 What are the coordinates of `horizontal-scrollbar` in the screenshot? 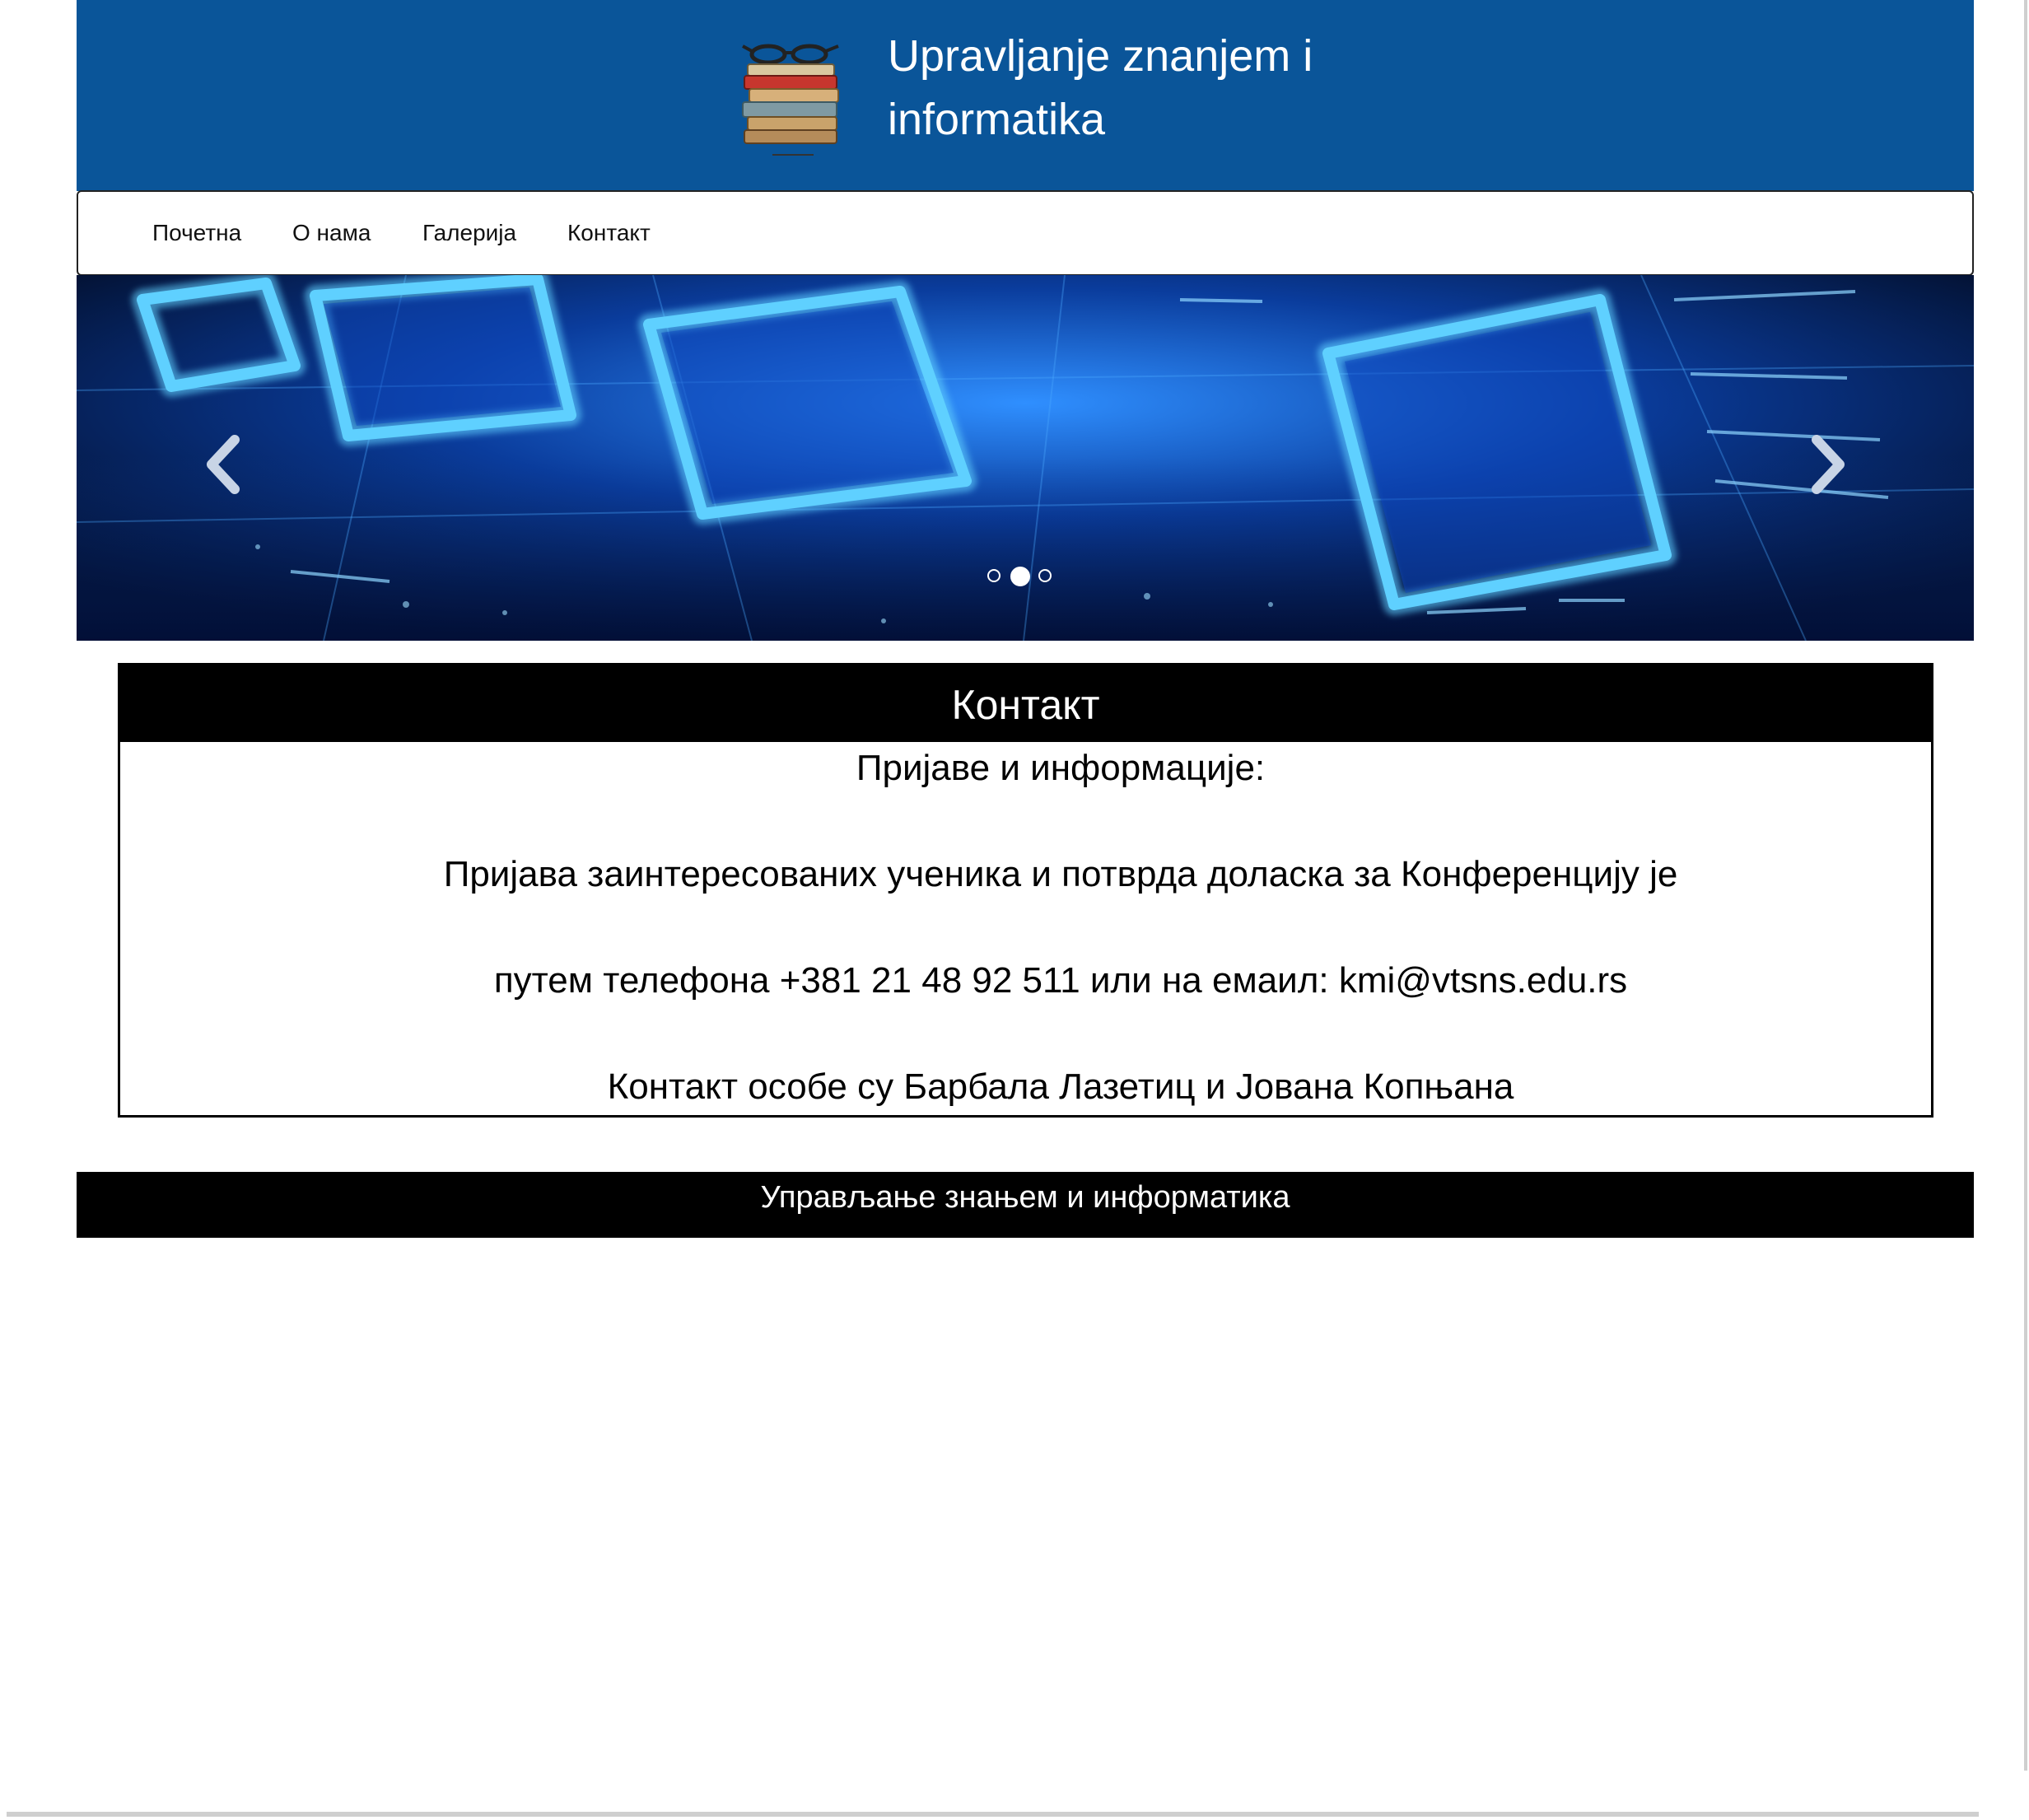 It's located at (993, 1814).